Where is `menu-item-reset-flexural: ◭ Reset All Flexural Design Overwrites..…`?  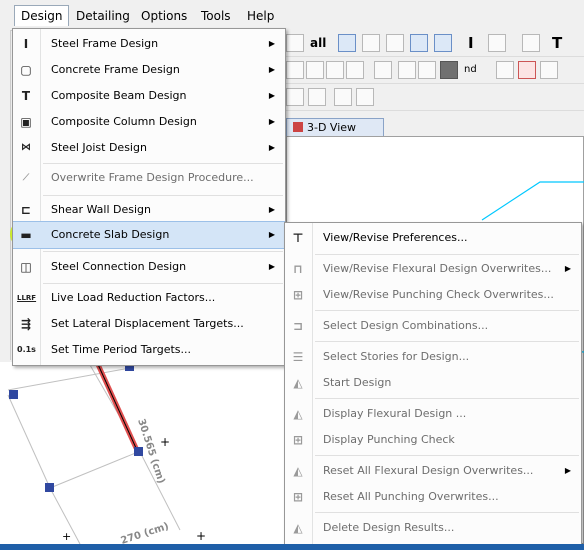
menu-item-reset-flexural: ◭ Reset All Flexural Design Overwrites..… is located at coordinates (433, 471).